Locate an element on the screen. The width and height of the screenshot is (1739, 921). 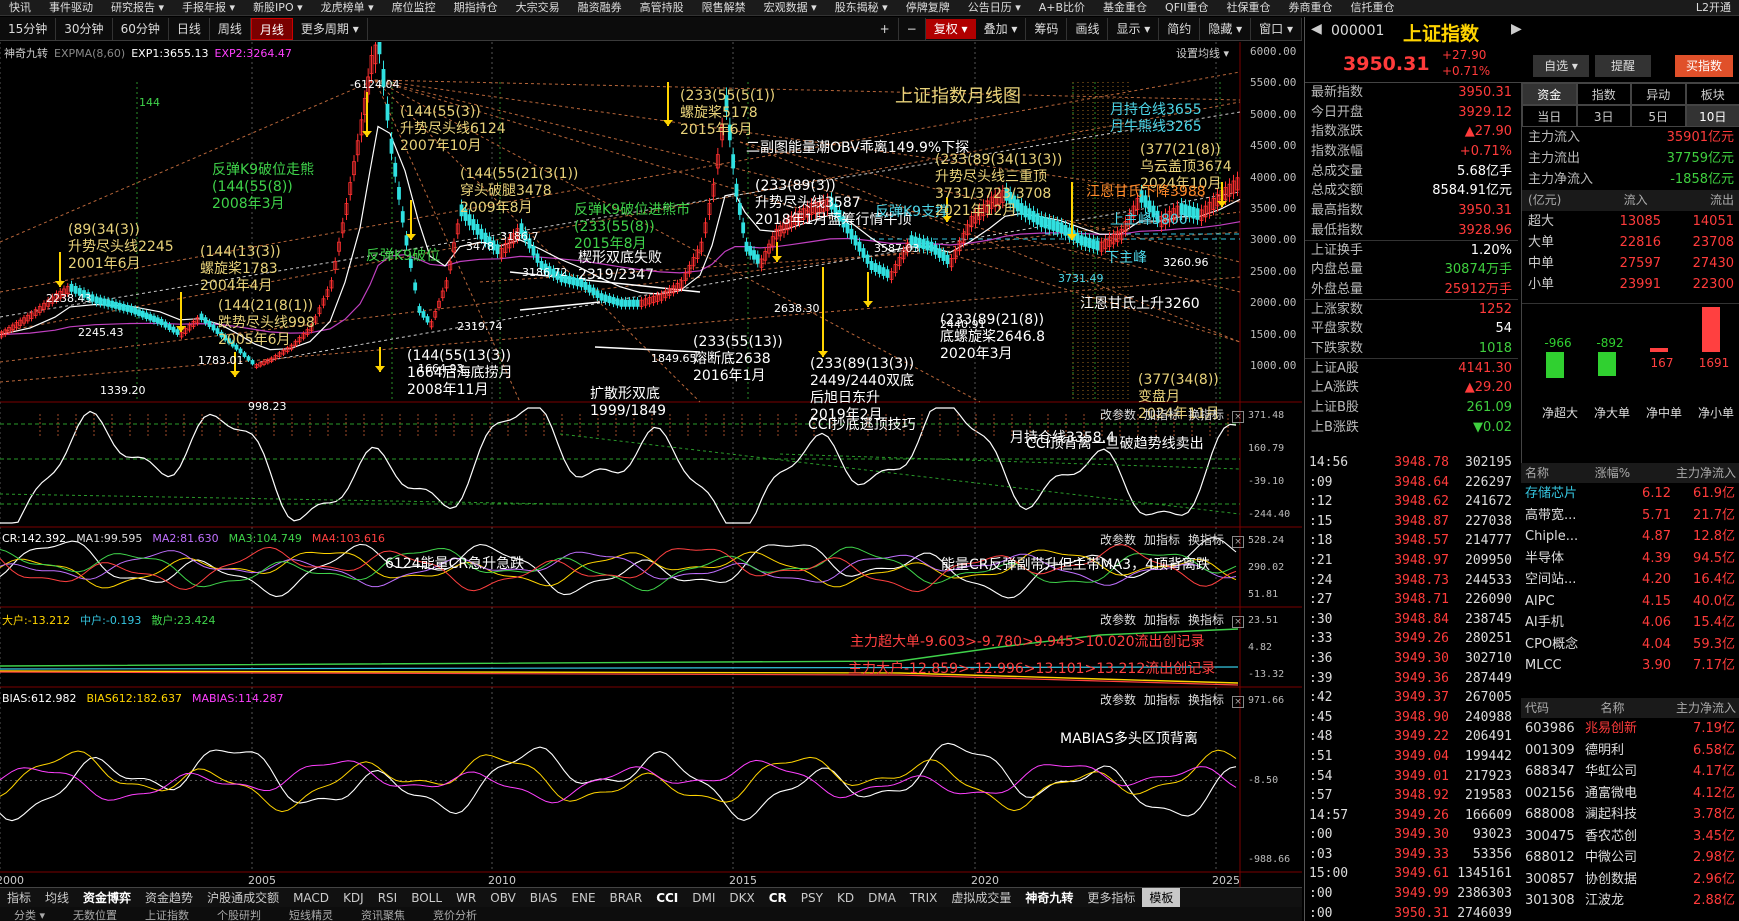
list-item: 存储芯片 6.12 61.9亿 is located at coordinates (1630, 494).